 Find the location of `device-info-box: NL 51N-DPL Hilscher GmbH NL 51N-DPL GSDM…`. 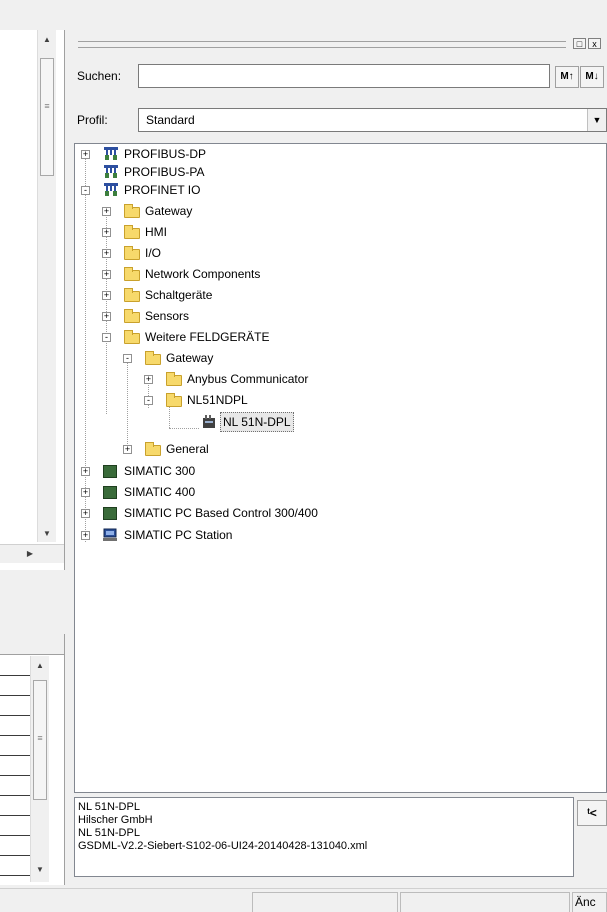

device-info-box: NL 51N-DPL Hilscher GmbH NL 51N-DPL GSDM… is located at coordinates (324, 837).